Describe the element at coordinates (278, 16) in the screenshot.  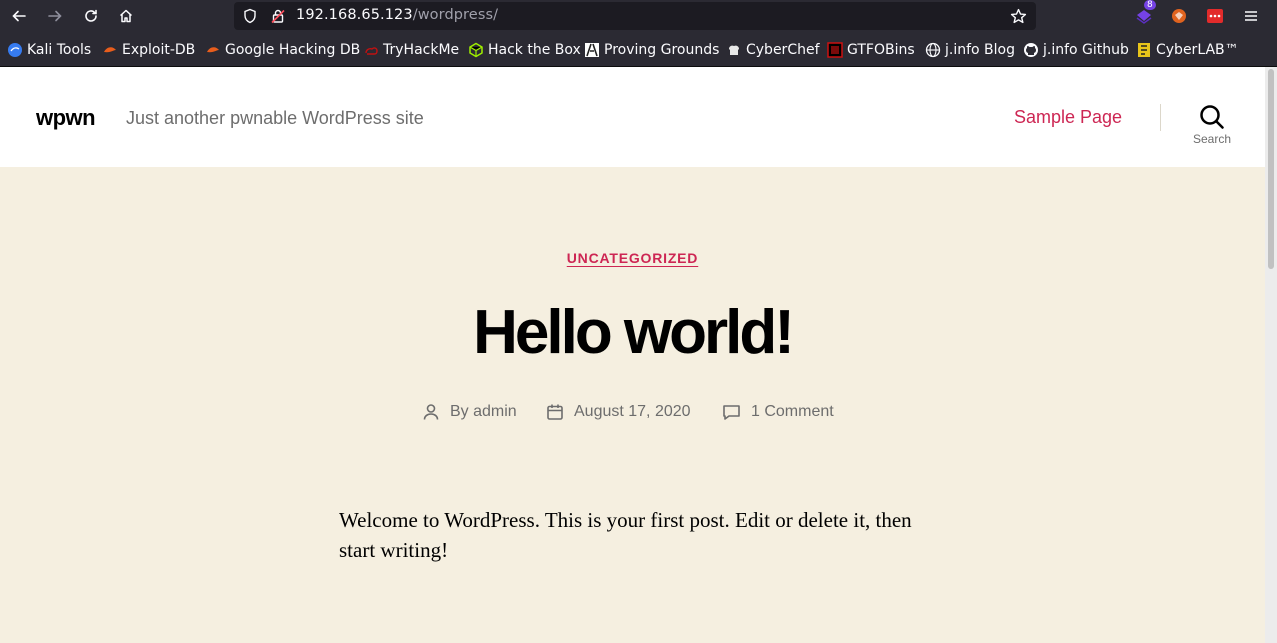
I see `insecure-lock-icon` at that location.